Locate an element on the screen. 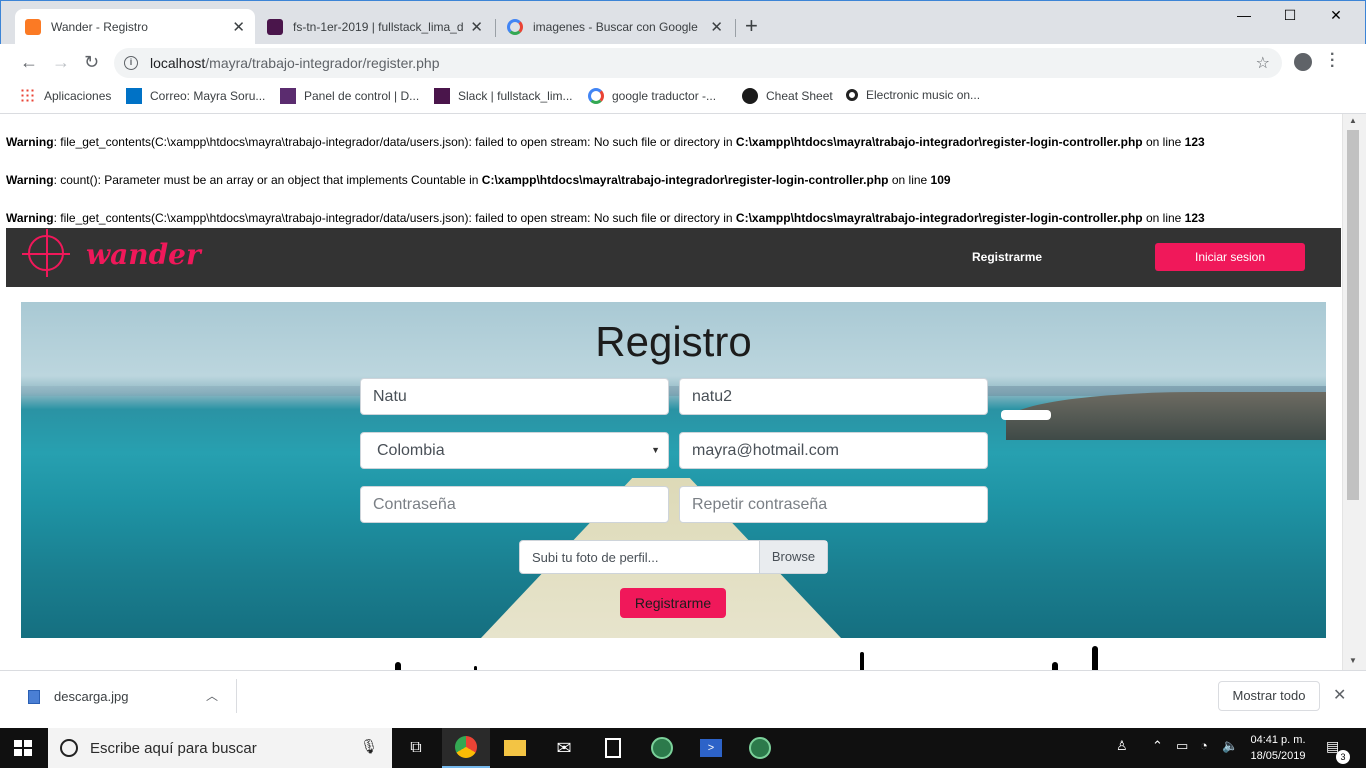 Image resolution: width=1366 pixels, height=768 pixels. people-icon: ♙ is located at coordinates (1122, 746).